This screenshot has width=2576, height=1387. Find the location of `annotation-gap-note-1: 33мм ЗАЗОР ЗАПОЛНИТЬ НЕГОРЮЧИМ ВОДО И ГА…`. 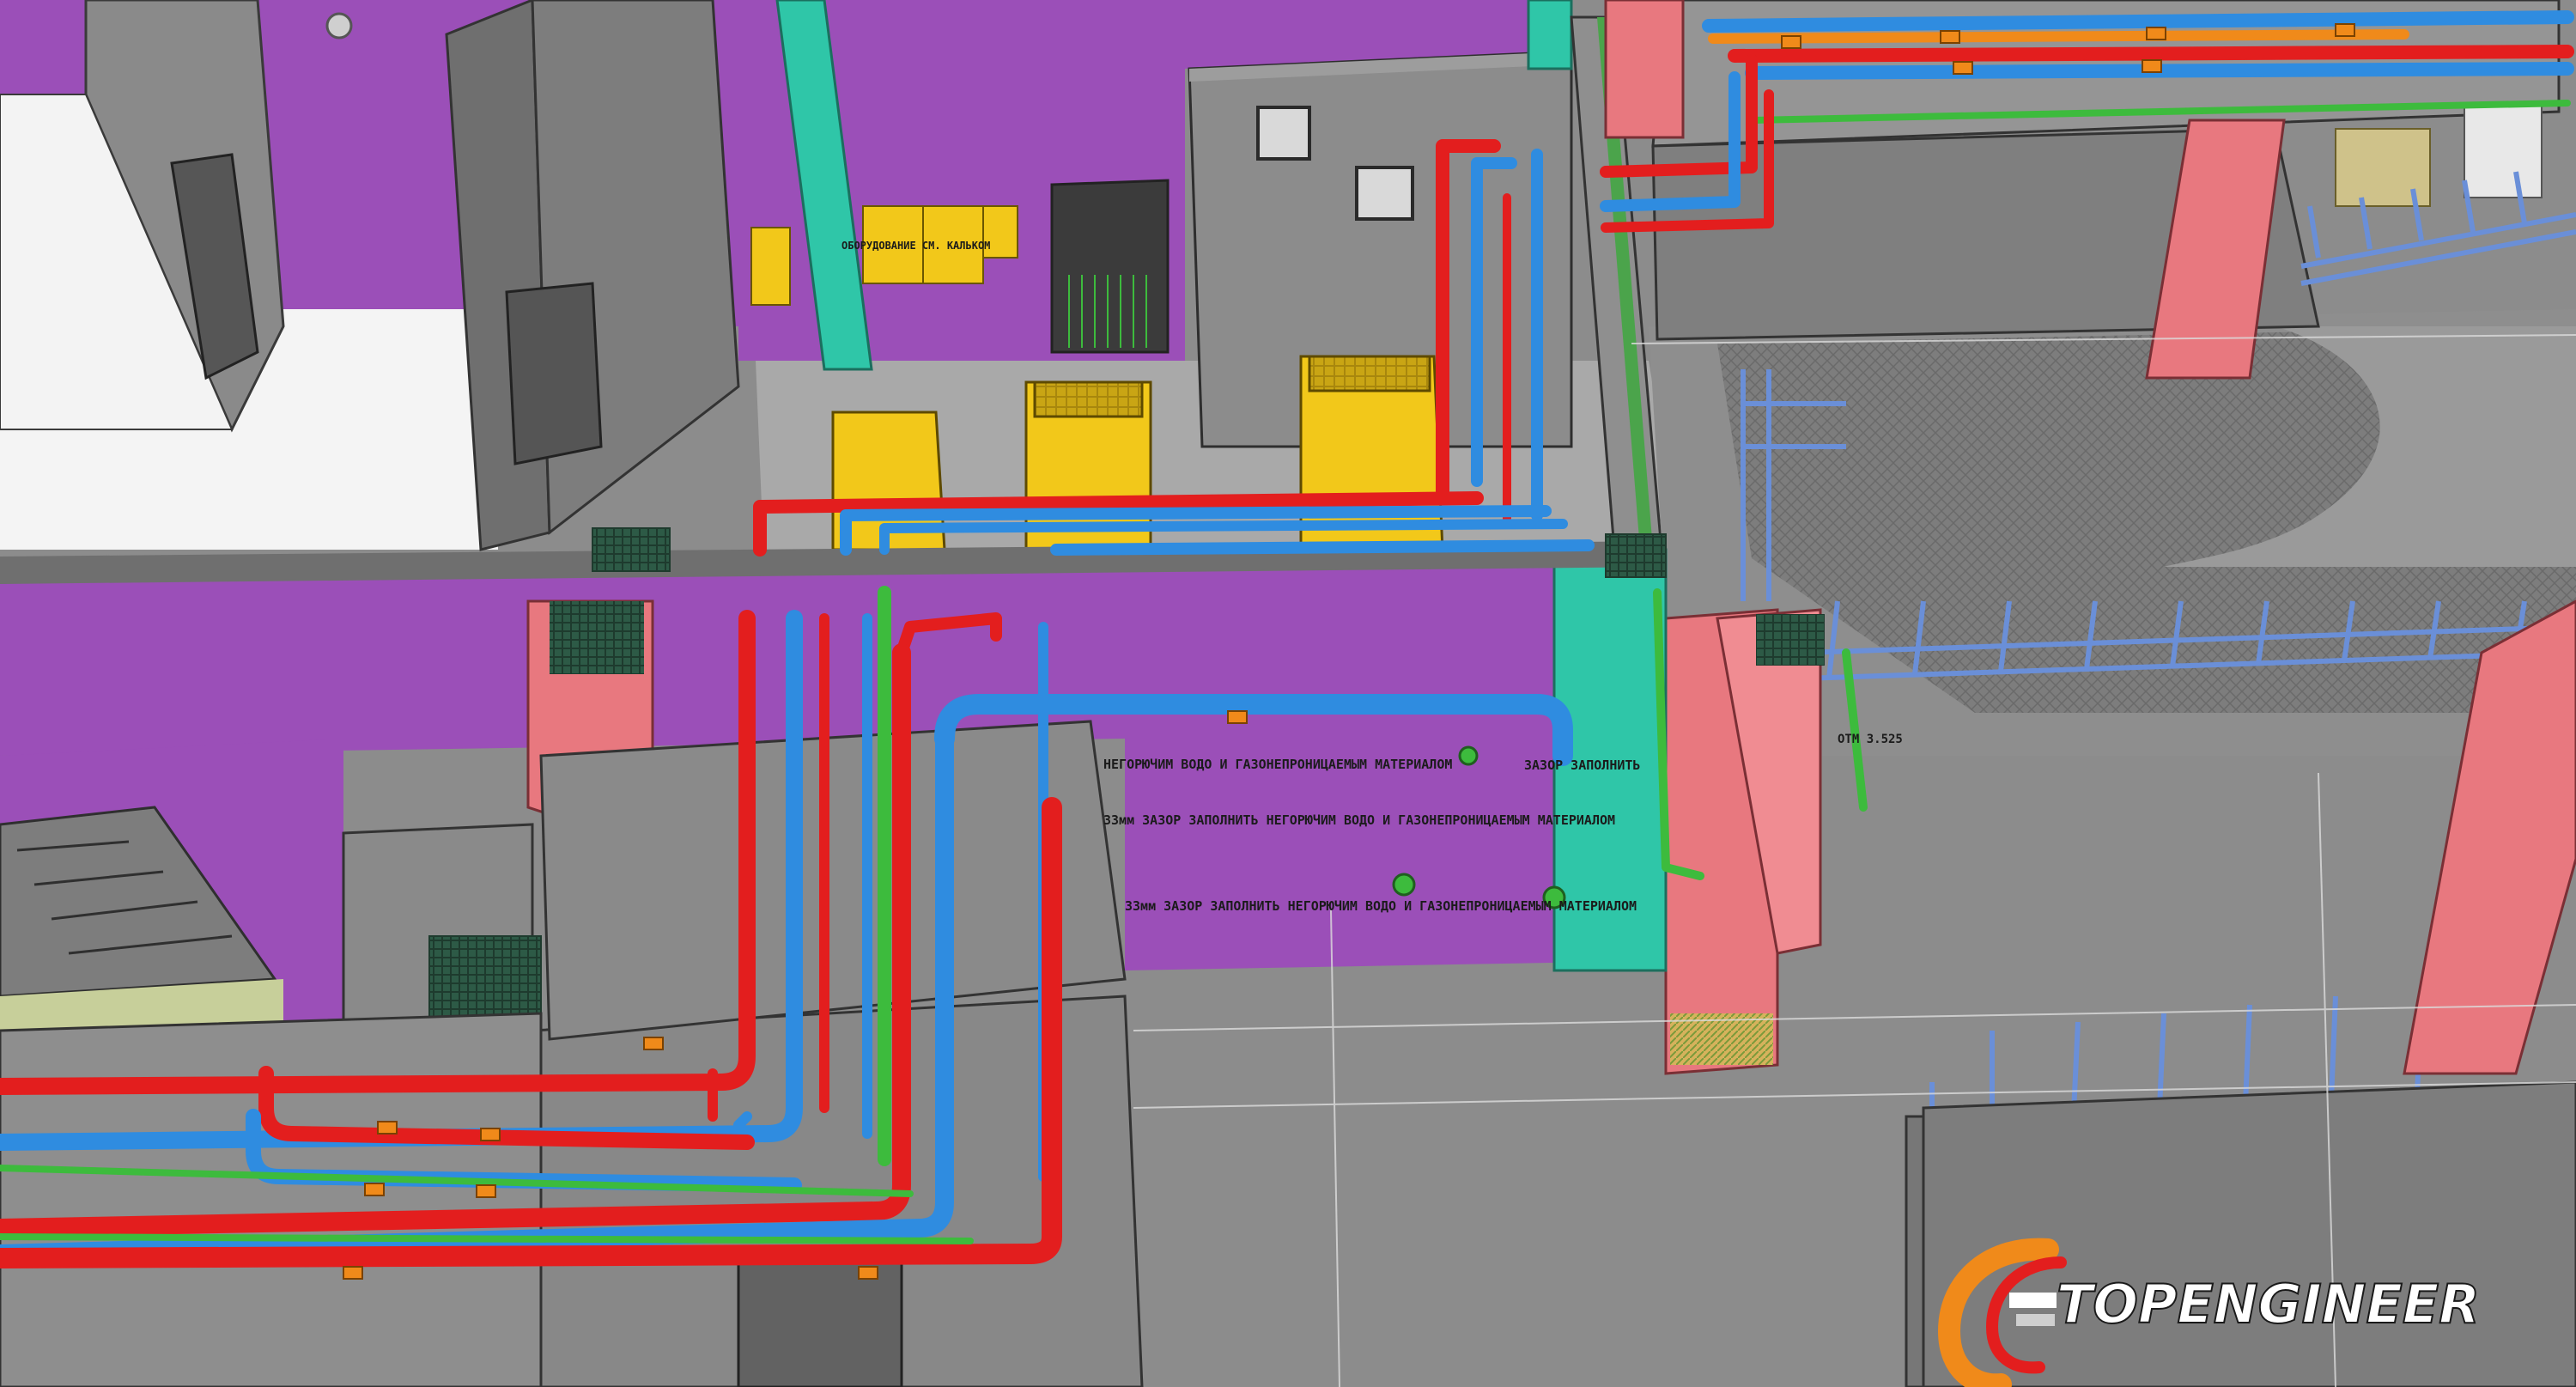

annotation-gap-note-1: 33мм ЗАЗОР ЗАПОЛНИТЬ НЕГОРЮЧИМ ВОДО И ГА… is located at coordinates (1359, 820).